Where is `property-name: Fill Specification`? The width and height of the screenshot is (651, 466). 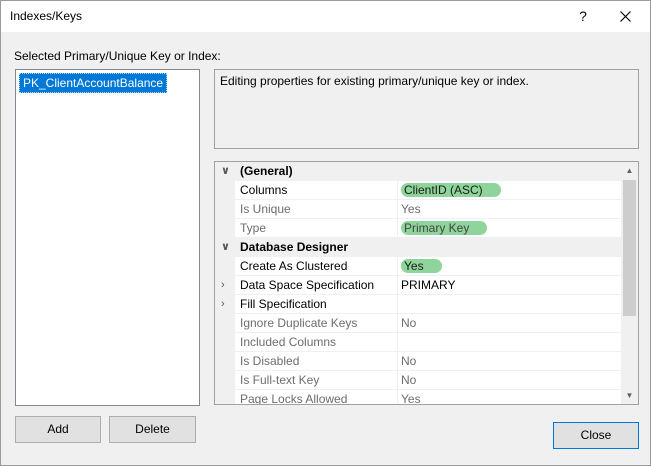
property-name: Fill Specification is located at coordinates (283, 304).